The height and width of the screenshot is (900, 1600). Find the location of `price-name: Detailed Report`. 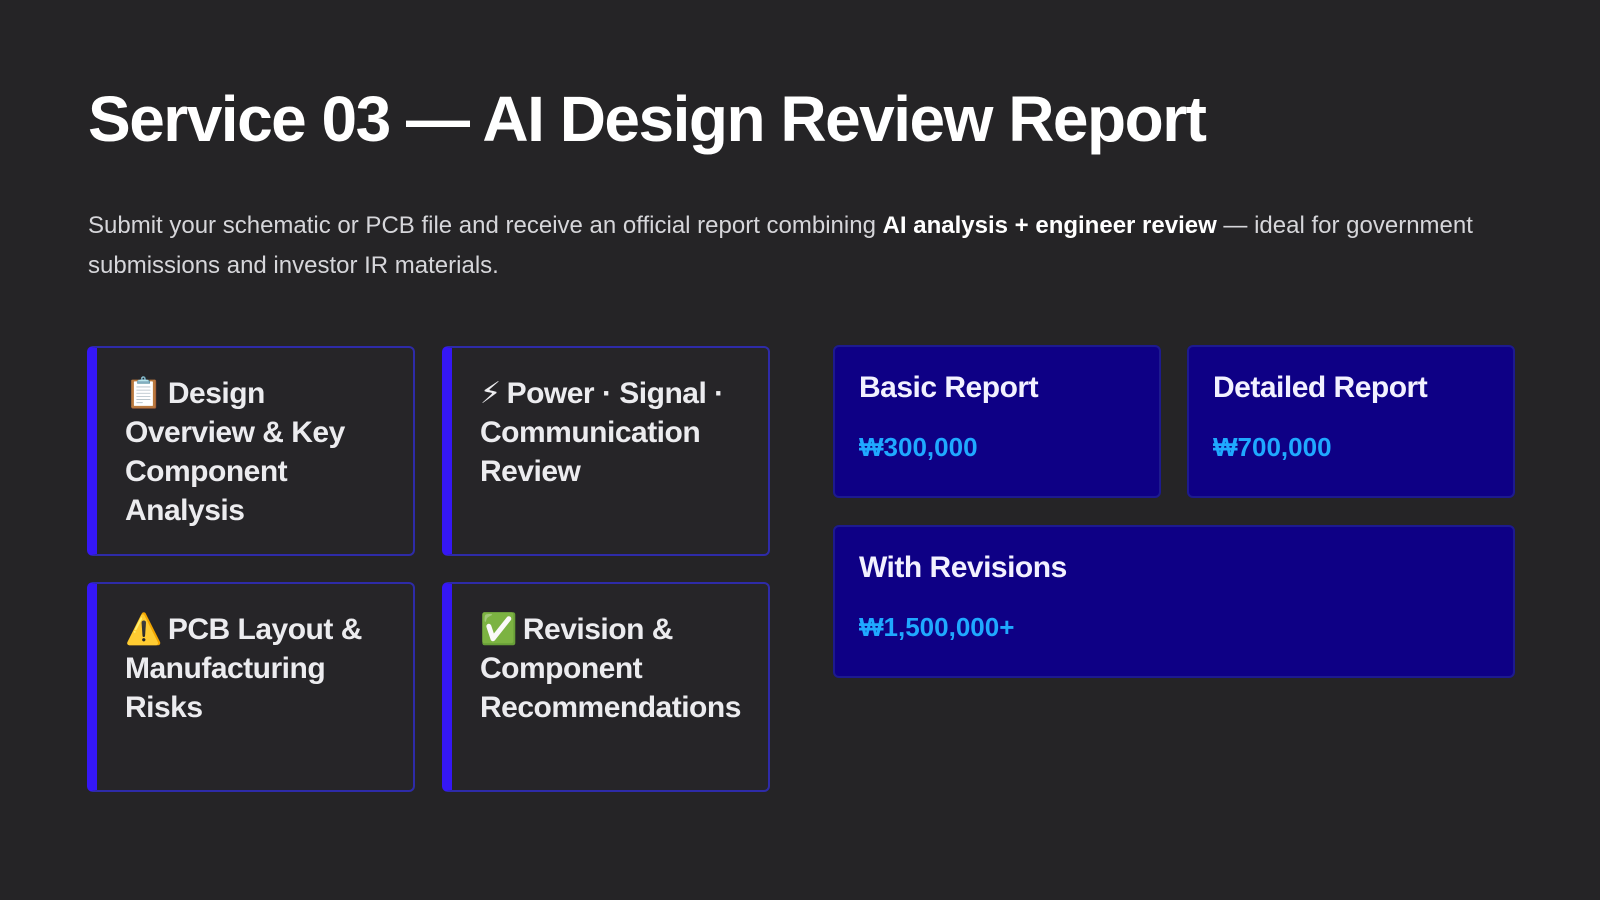

price-name: Detailed Report is located at coordinates (1320, 387).